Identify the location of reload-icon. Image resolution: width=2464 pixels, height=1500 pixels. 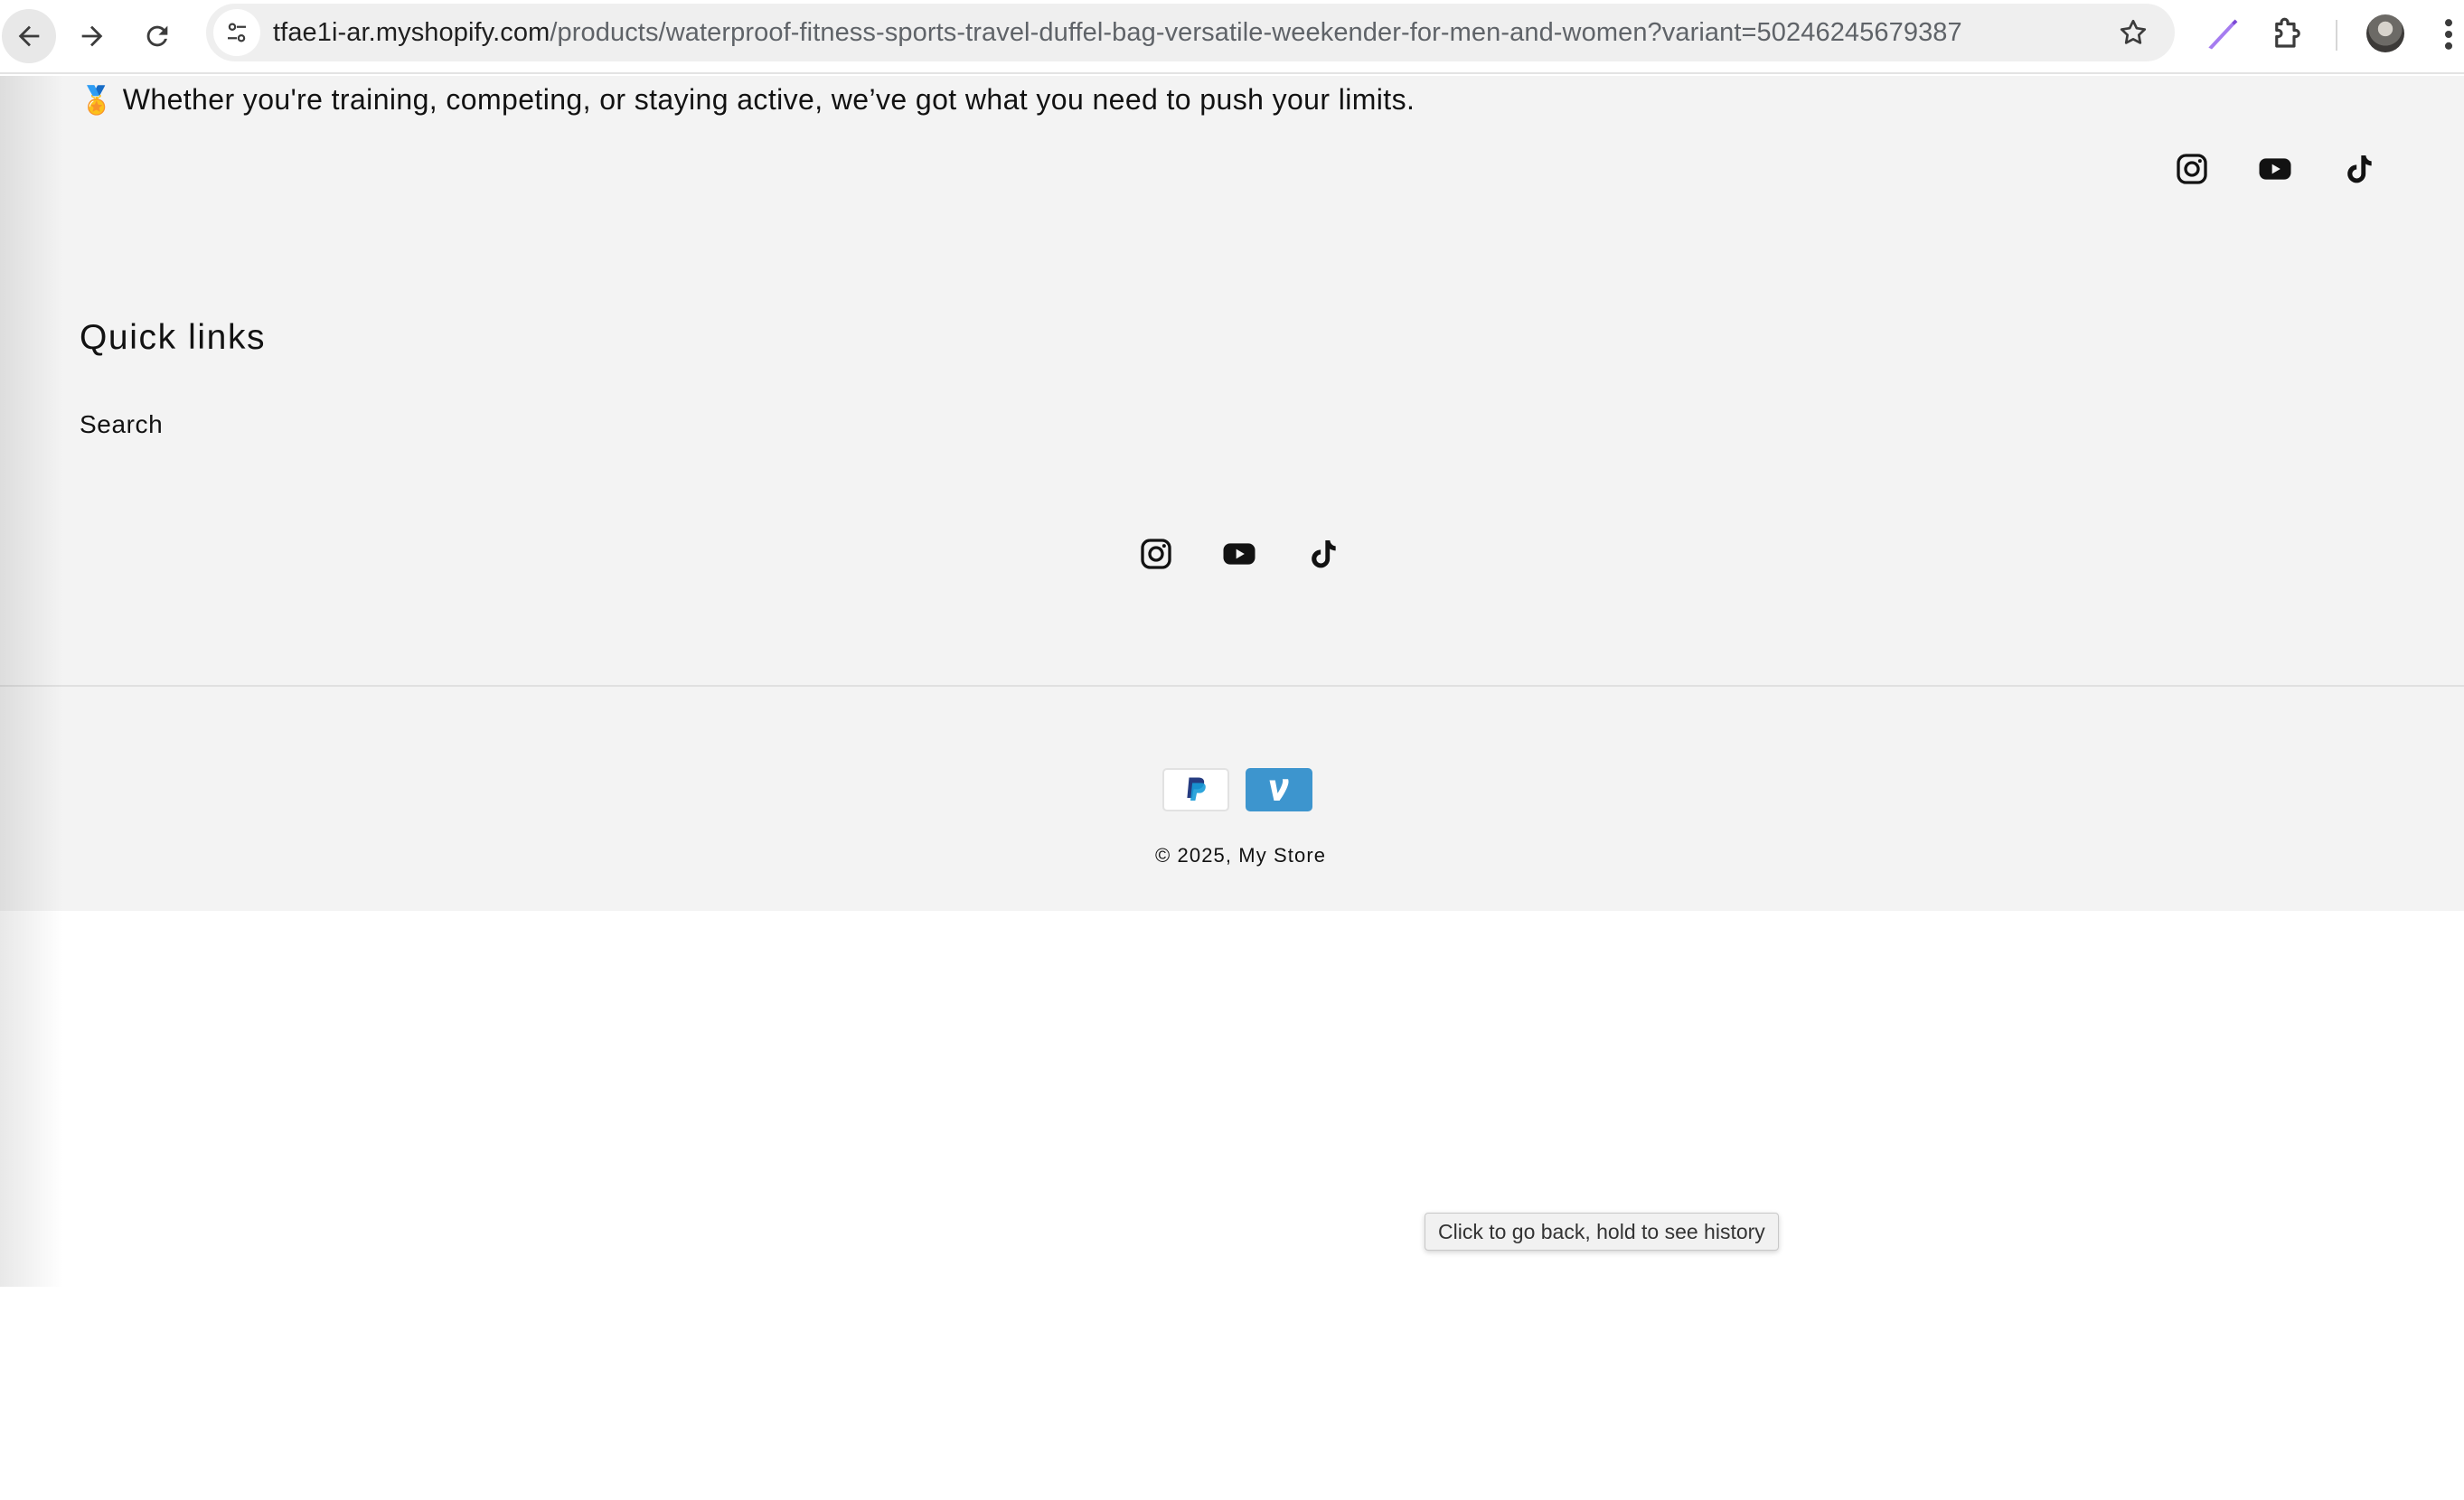
(157, 36).